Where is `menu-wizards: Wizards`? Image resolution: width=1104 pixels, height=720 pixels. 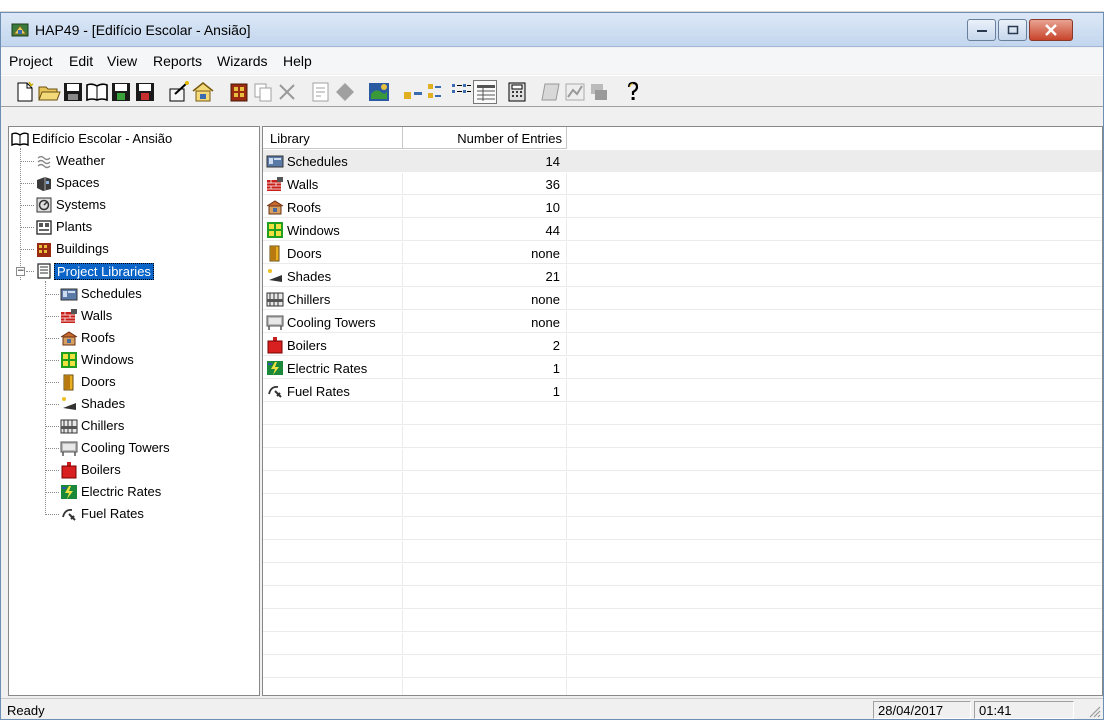 menu-wizards: Wizards is located at coordinates (242, 61).